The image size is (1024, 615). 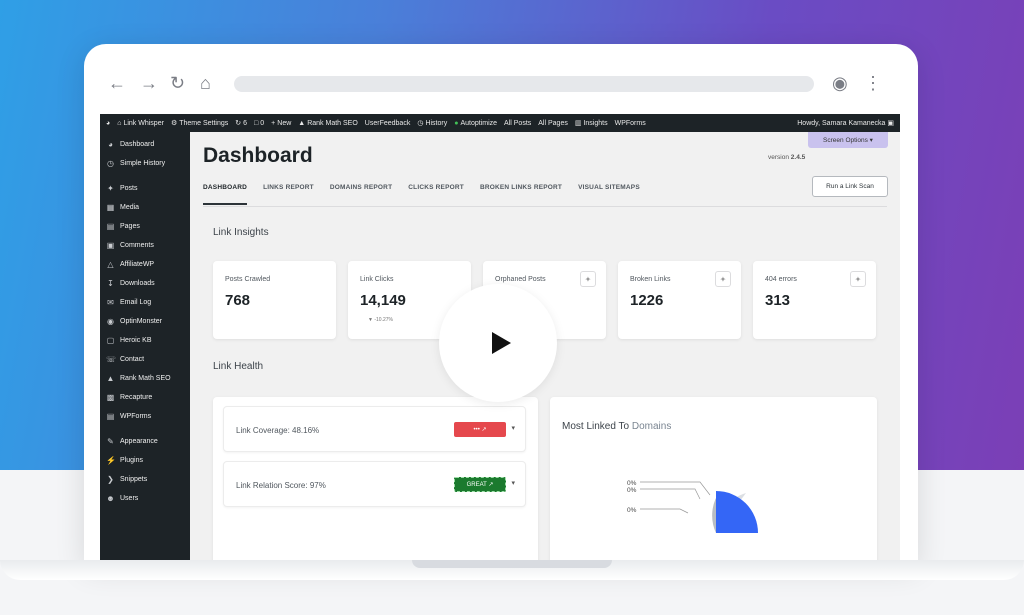 I want to click on video-play-button, so click(x=498, y=343).